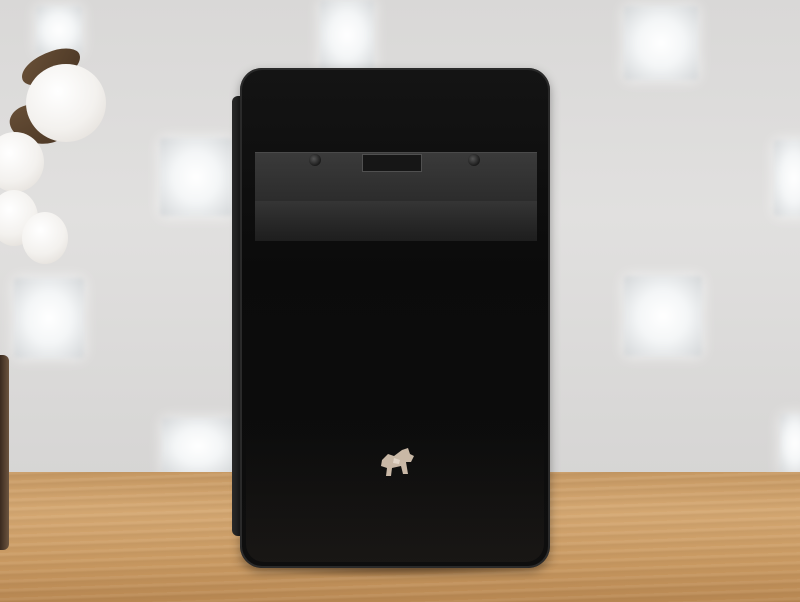 The width and height of the screenshot is (800, 602). What do you see at coordinates (397, 462) in the screenshot?
I see `terrier-dog-icon` at bounding box center [397, 462].